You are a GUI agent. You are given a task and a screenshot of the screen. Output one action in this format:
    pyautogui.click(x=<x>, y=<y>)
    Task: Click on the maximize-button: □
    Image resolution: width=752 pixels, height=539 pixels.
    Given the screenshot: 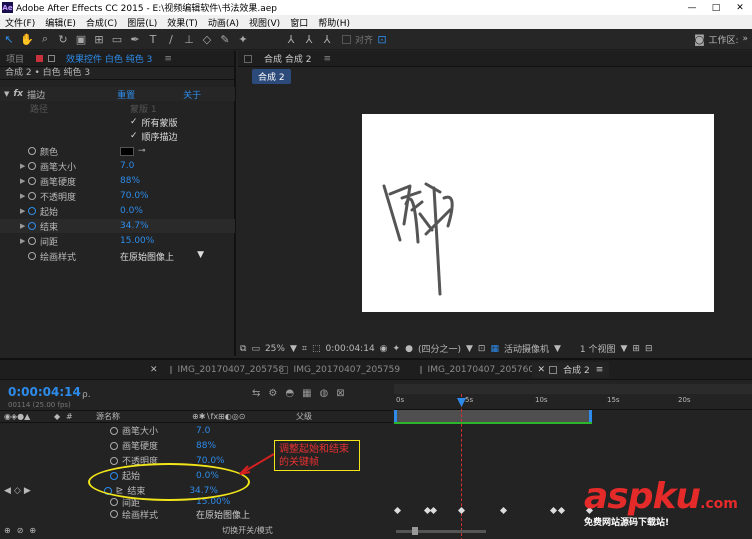 What is the action you would take?
    pyautogui.click(x=716, y=7)
    